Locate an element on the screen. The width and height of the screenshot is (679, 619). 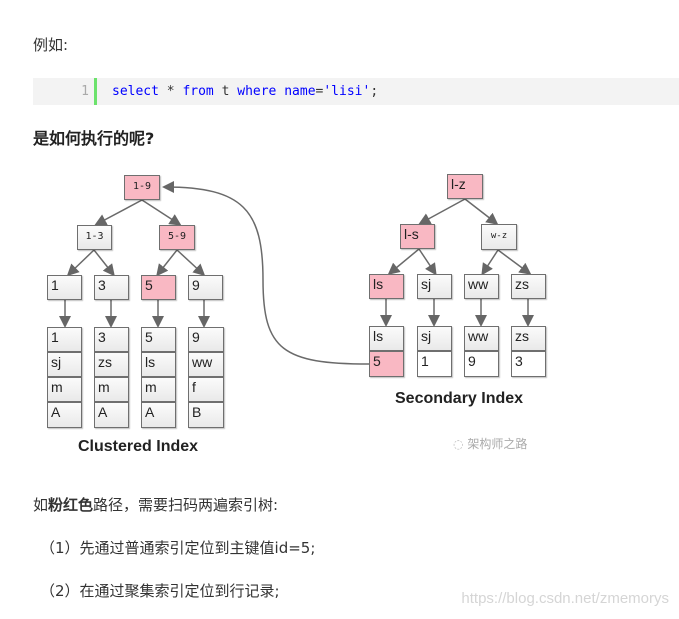
line-number: 1 is located at coordinates (85, 91).